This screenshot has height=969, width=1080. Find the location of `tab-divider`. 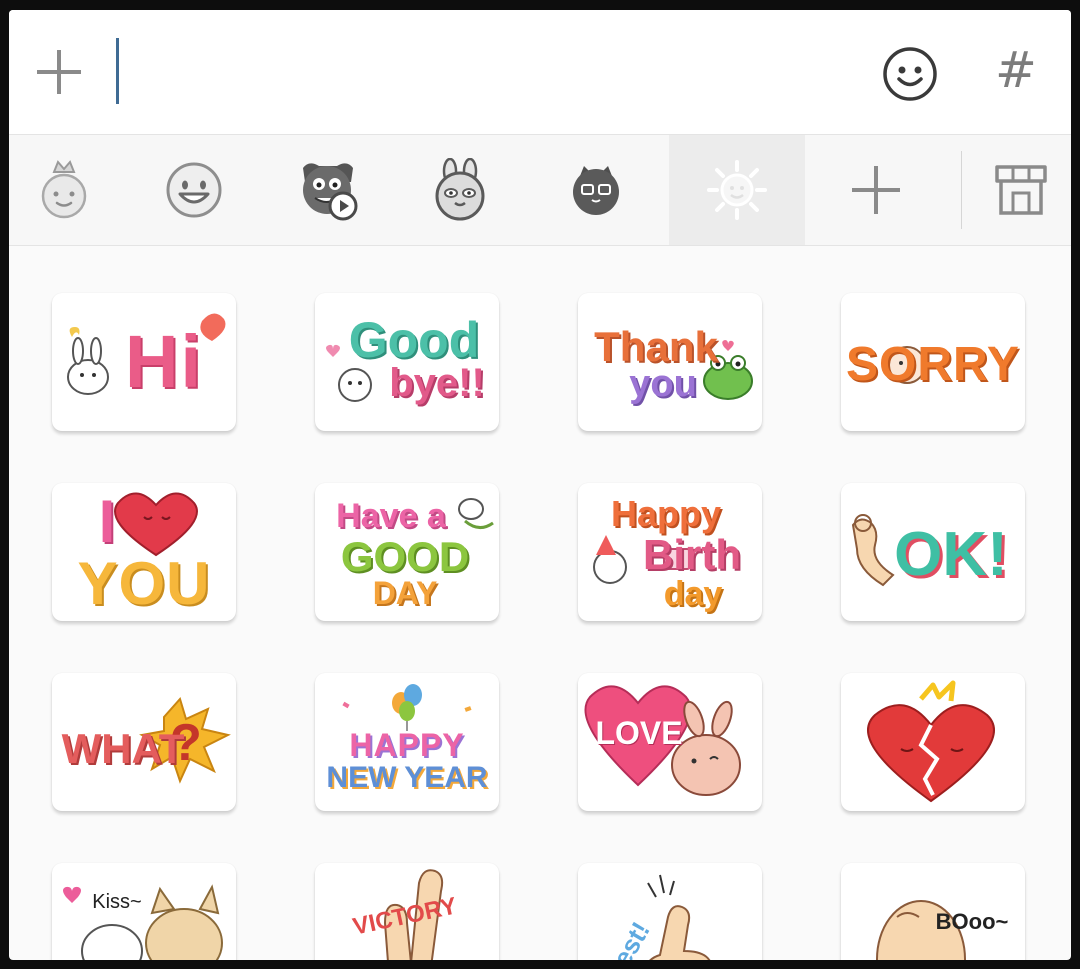

tab-divider is located at coordinates (961, 190).